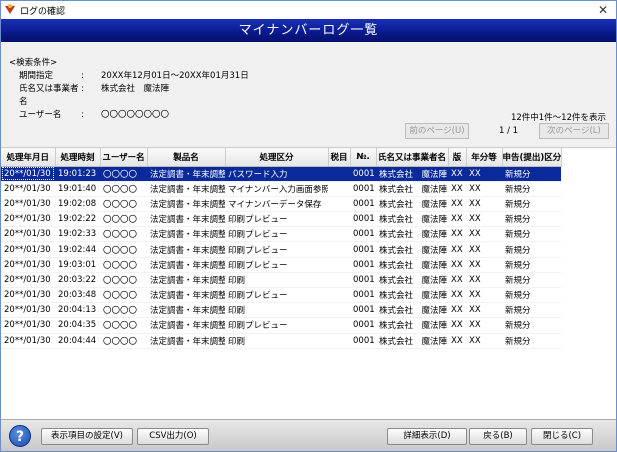  Describe the element at coordinates (124, 157) in the screenshot. I see `column-header: ユーザー名` at that location.